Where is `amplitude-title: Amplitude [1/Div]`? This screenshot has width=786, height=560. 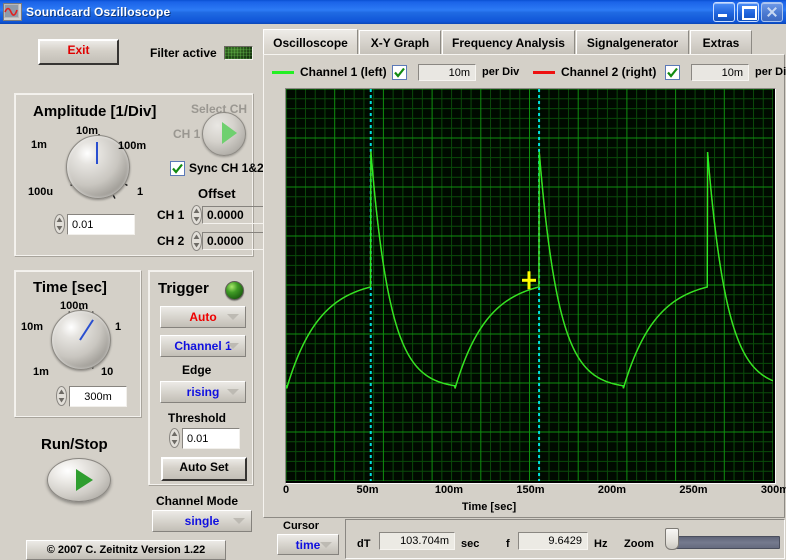
amplitude-title: Amplitude [1/Div] is located at coordinates (95, 111).